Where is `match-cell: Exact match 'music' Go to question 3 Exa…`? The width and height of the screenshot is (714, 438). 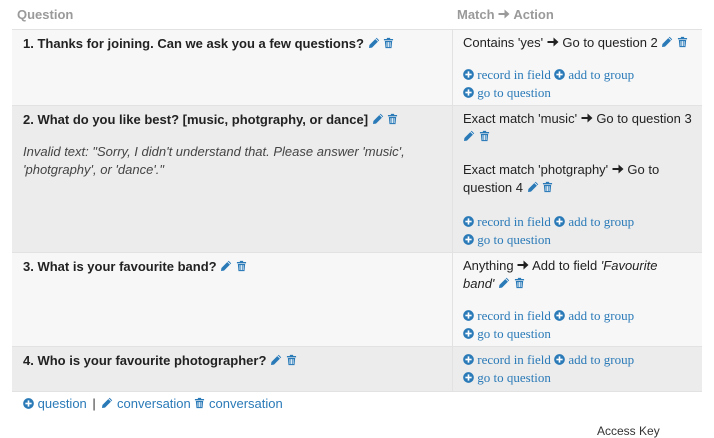
match-cell: Exact match 'music' Go to question 3 Exa… is located at coordinates (577, 179).